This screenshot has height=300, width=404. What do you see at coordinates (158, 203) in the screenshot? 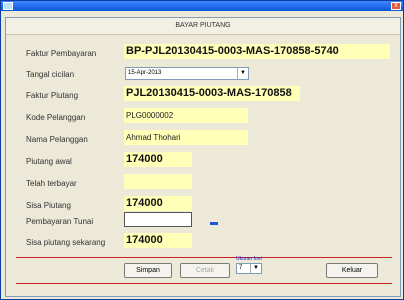
I see `sisa-piutang-field: 174000` at bounding box center [158, 203].